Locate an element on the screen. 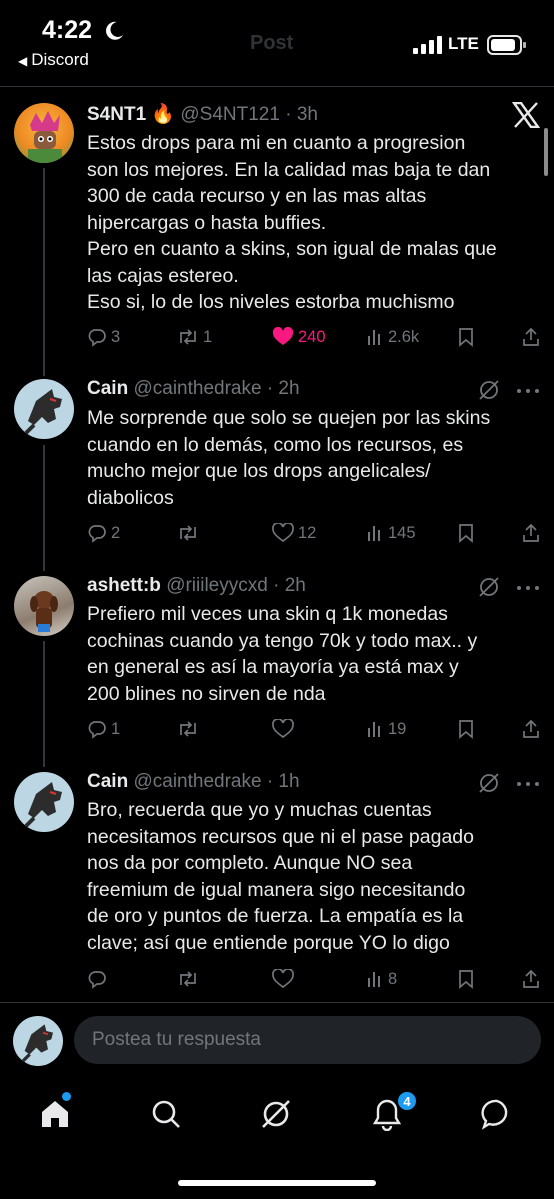 The width and height of the screenshot is (554, 1199). my-avatar is located at coordinates (38, 1041).